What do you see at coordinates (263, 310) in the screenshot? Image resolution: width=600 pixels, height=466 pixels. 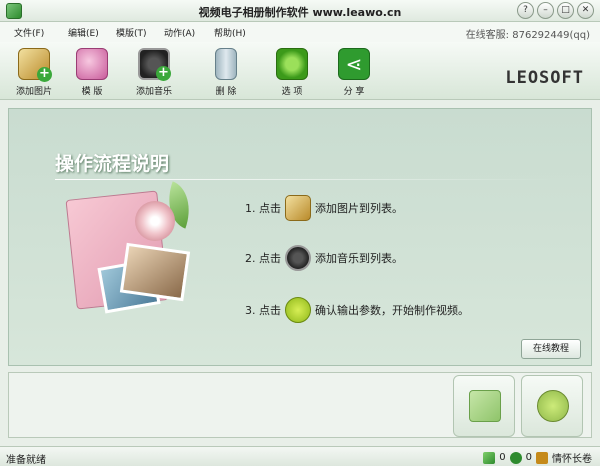 I see `step-3-prefix: 3. 点击` at bounding box center [263, 310].